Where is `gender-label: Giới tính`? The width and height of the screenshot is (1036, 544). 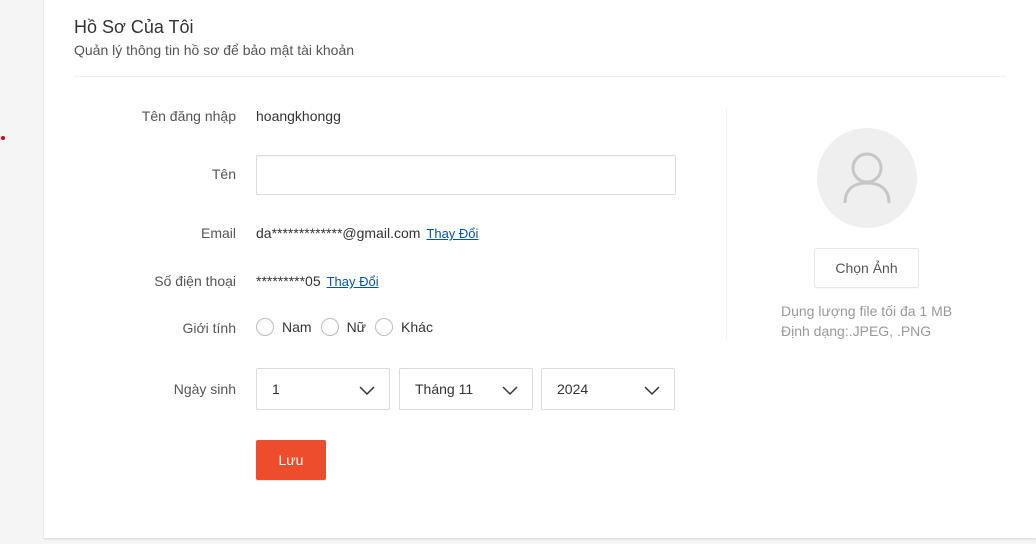 gender-label: Giới tính is located at coordinates (209, 328).